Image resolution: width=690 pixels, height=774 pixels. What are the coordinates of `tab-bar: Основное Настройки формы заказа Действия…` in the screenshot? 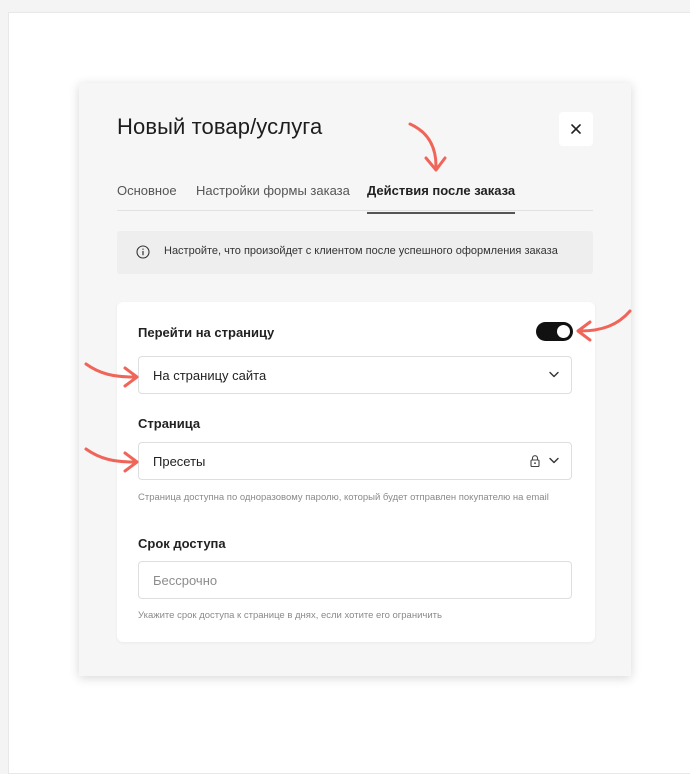 It's located at (355, 196).